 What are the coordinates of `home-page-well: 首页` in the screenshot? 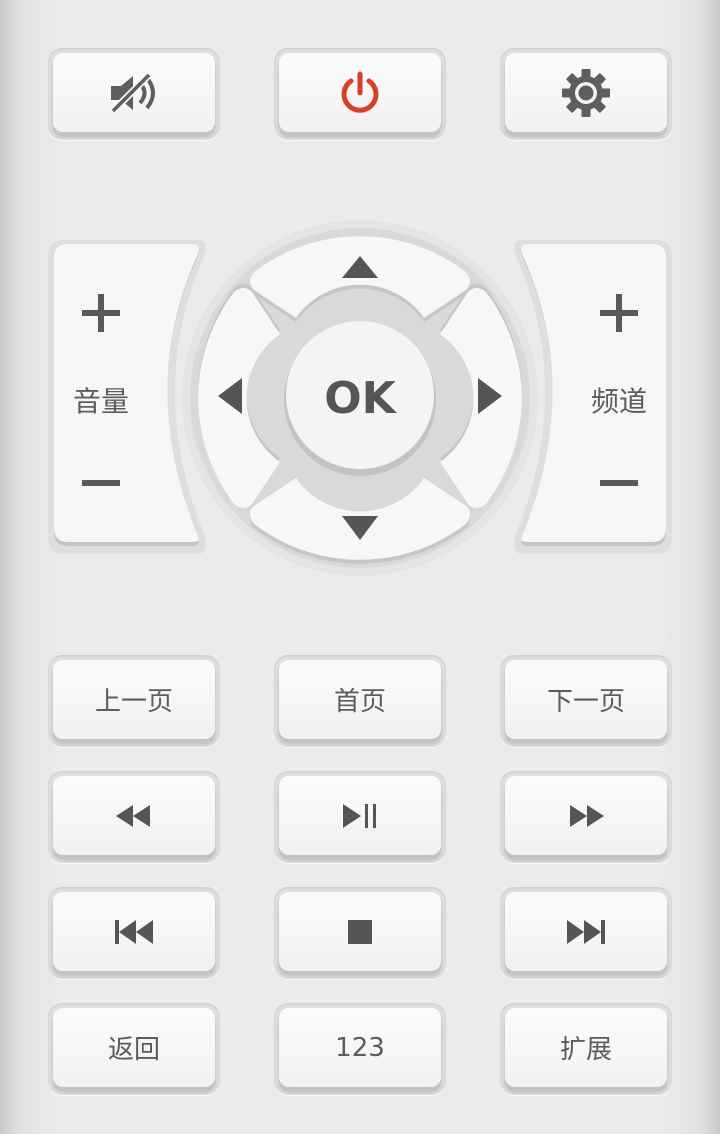 It's located at (360, 701).